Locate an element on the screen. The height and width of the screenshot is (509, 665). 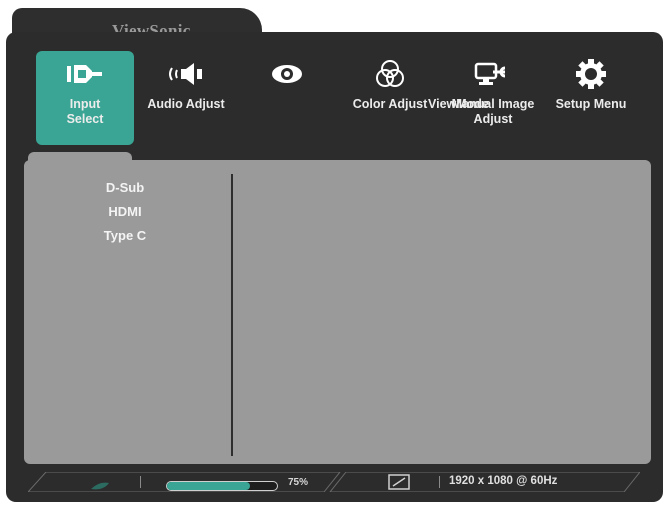
menu-color-adjust: Color Adjust is located at coordinates (390, 98).